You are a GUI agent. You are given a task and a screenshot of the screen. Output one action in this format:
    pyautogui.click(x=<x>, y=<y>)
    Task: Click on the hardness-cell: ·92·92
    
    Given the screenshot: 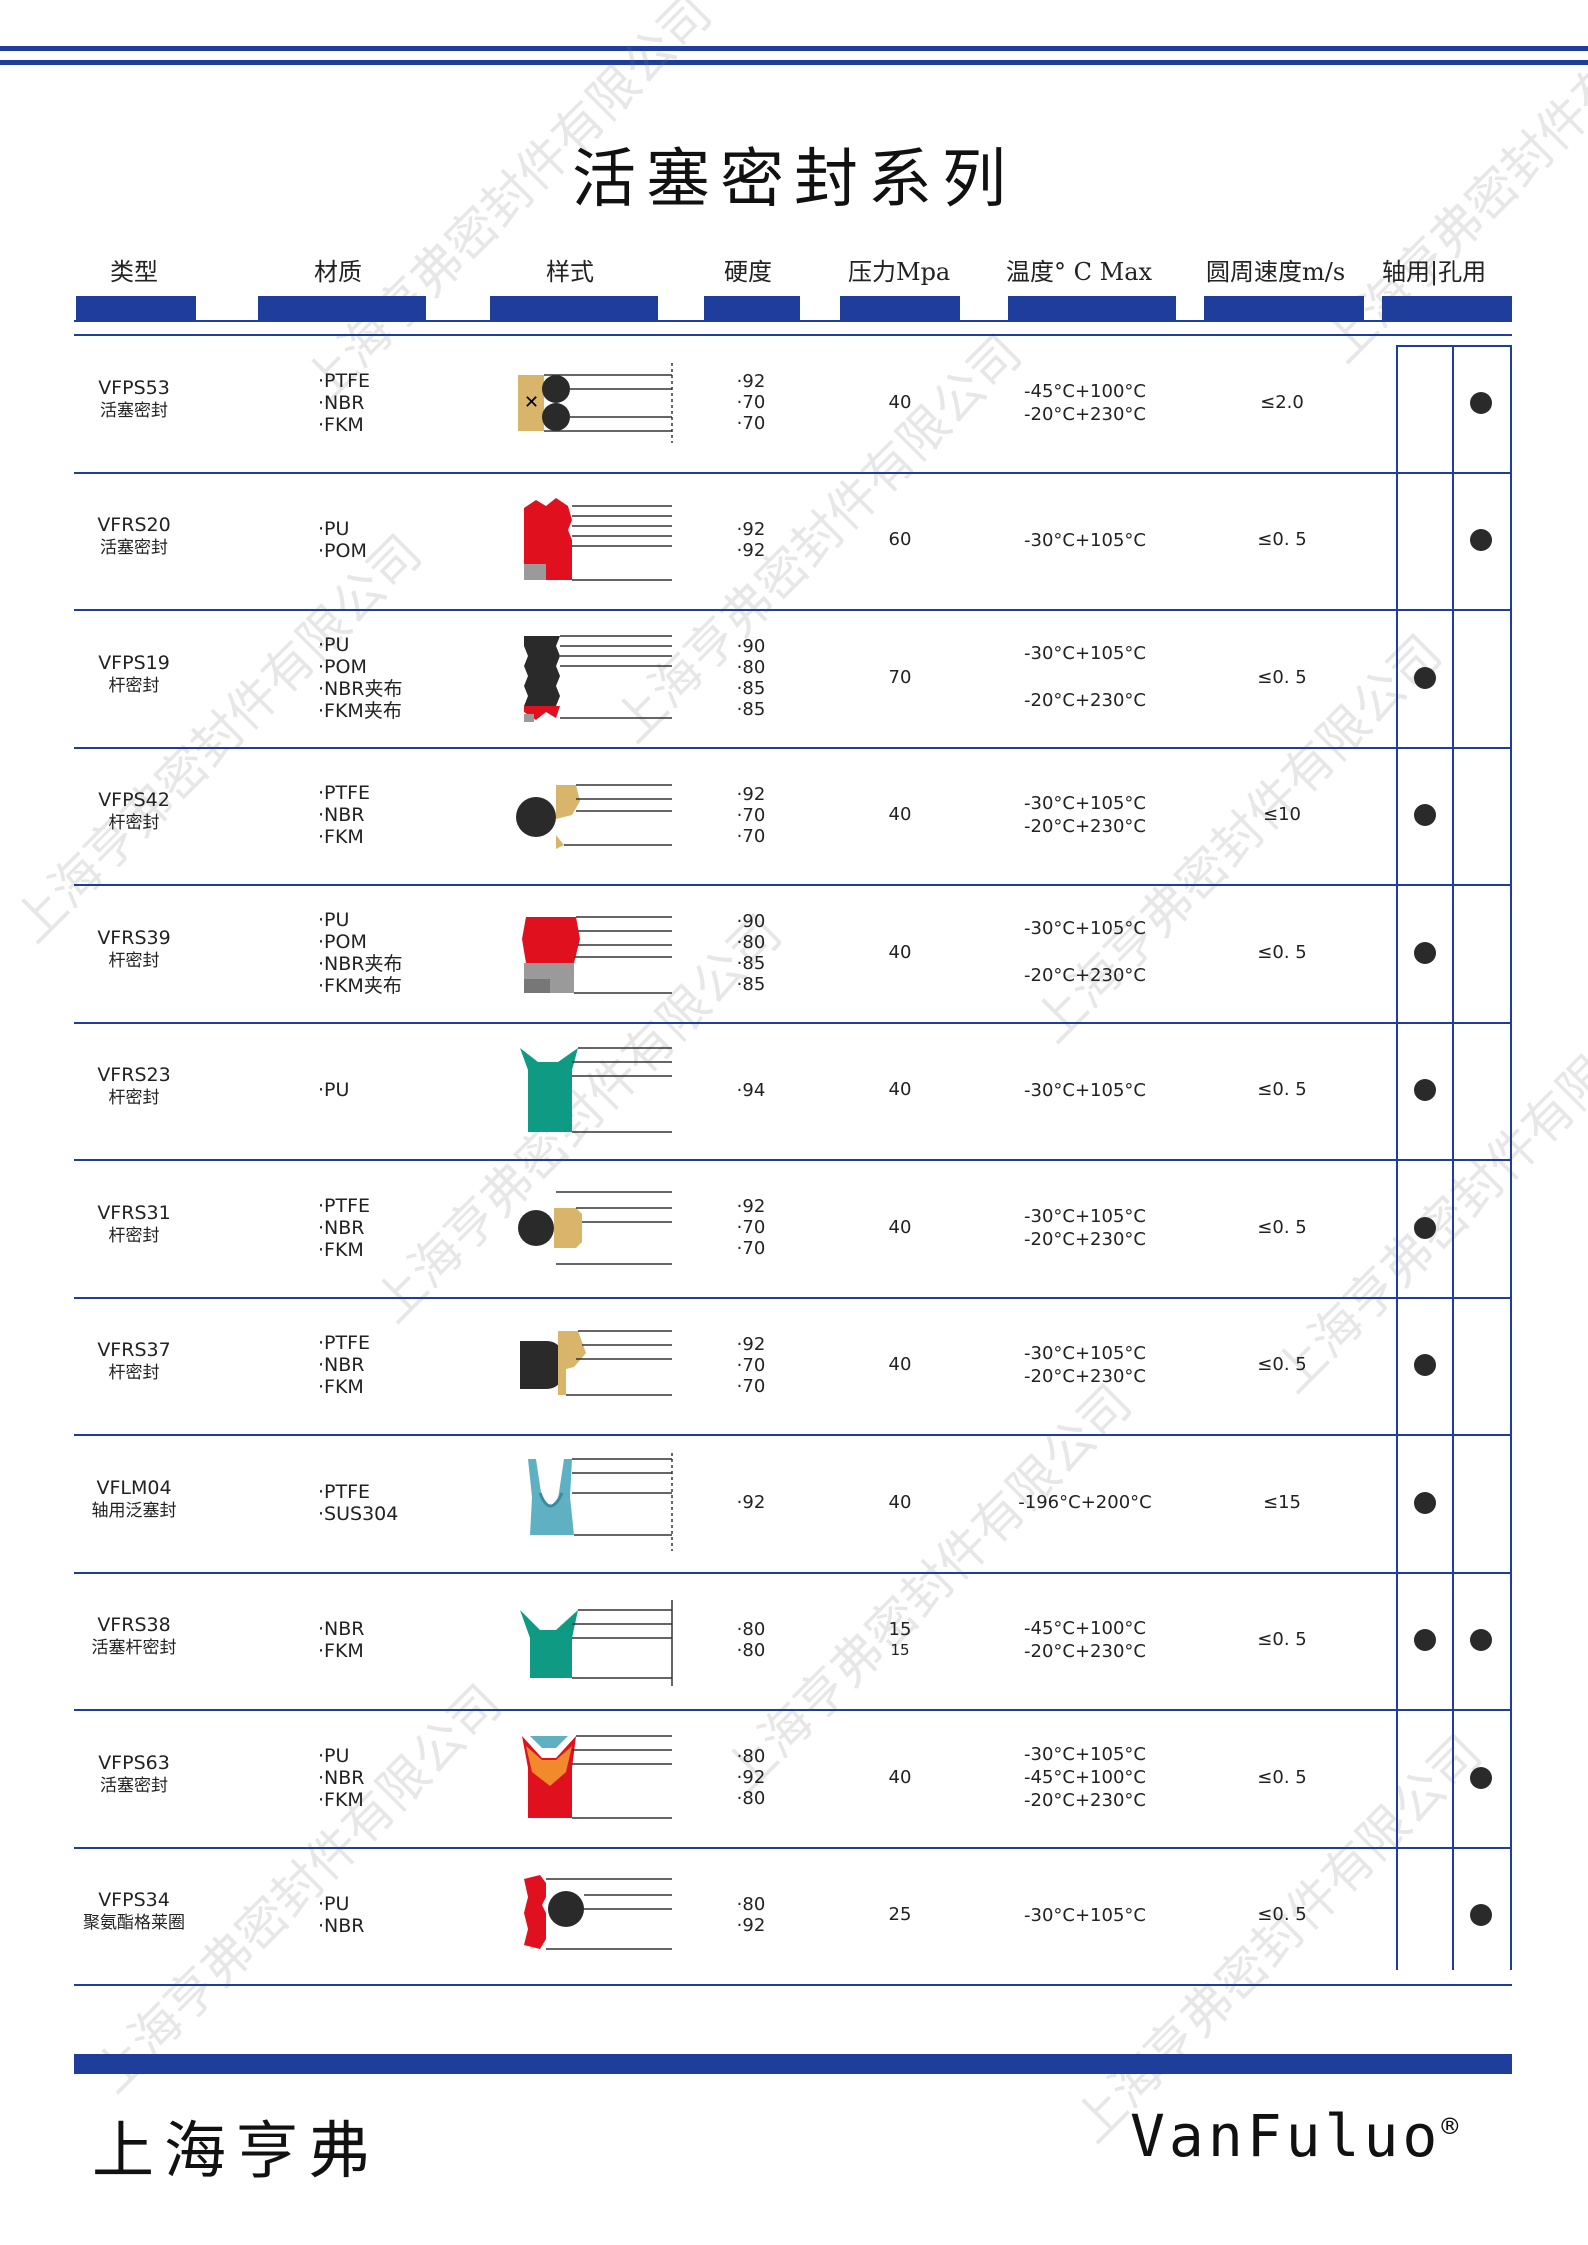 What is the action you would take?
    pyautogui.click(x=751, y=540)
    